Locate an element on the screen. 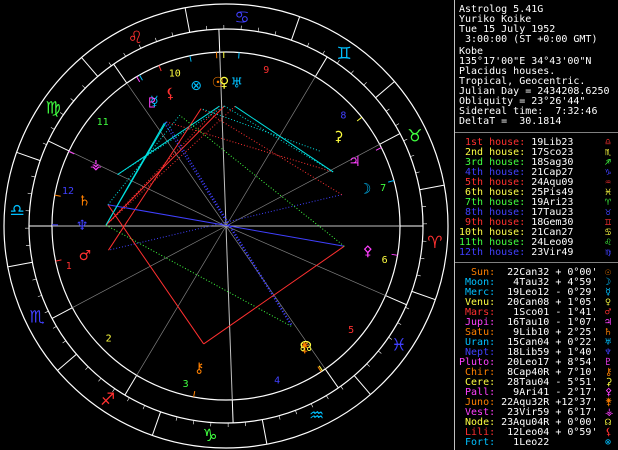 The width and height of the screenshot is (618, 450). sign-icon: ♍ is located at coordinates (608, 252).